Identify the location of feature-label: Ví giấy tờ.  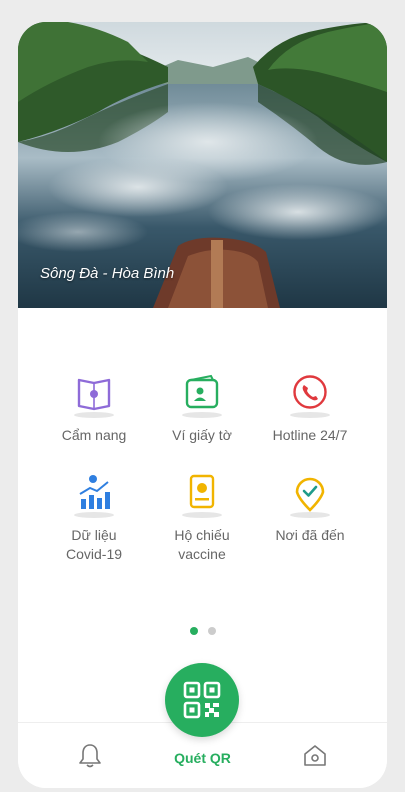
(202, 435).